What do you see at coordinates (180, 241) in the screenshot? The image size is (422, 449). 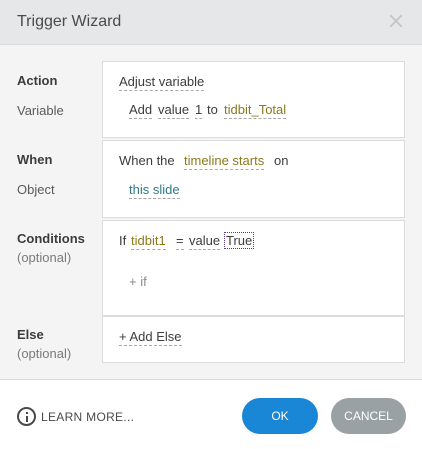 I see `condition-operator-dropdown: =` at bounding box center [180, 241].